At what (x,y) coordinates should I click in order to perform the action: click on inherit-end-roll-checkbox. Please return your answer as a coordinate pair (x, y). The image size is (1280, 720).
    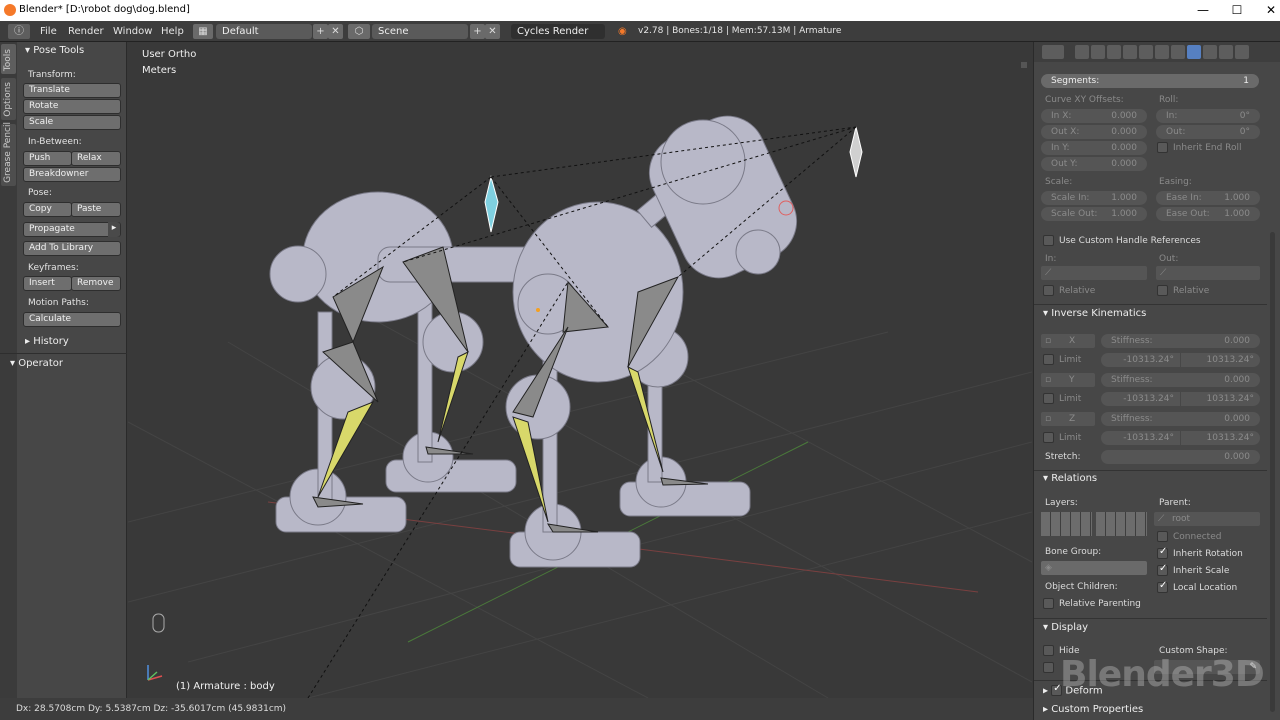
    Looking at the image, I should click on (1162, 147).